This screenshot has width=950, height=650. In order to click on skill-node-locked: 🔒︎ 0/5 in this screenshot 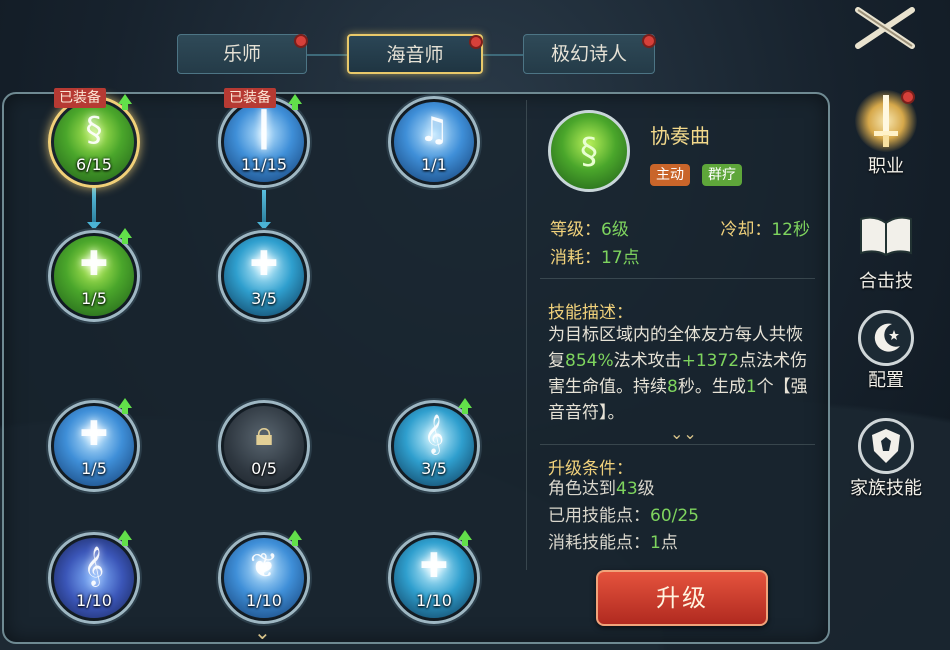, I will do `click(264, 446)`.